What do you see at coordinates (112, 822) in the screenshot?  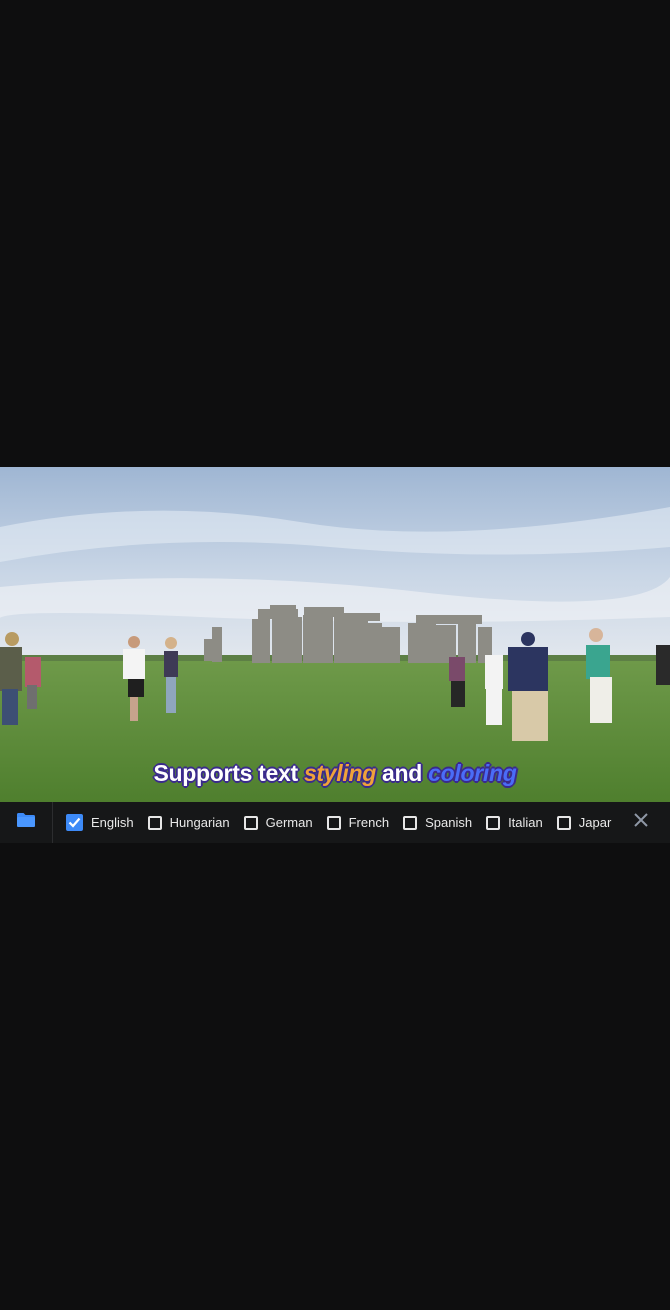 I see `language-label: English` at bounding box center [112, 822].